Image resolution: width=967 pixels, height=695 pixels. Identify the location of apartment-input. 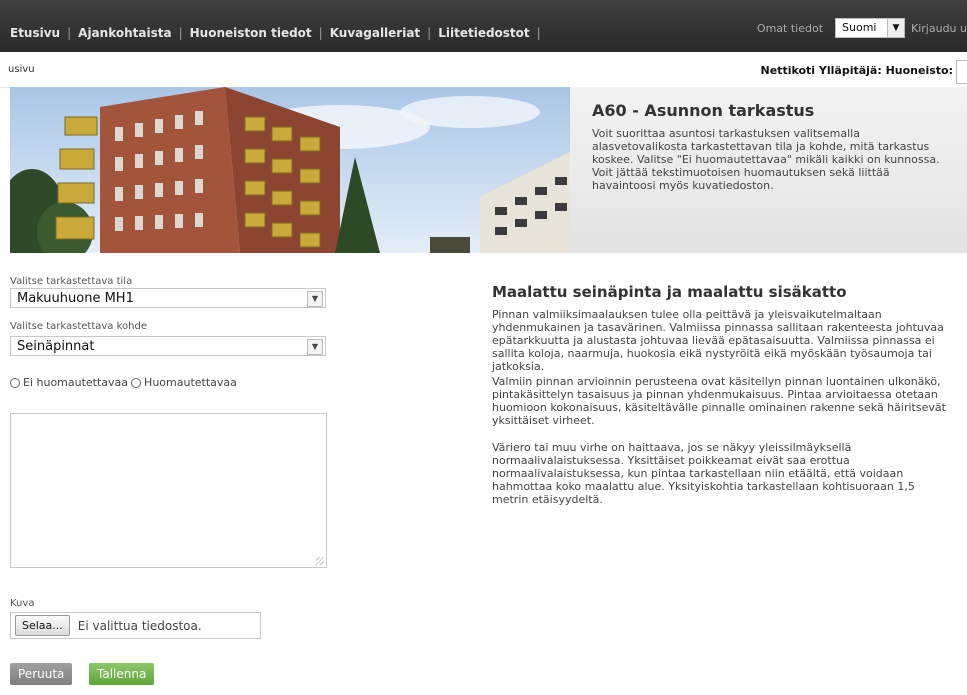
(961, 72).